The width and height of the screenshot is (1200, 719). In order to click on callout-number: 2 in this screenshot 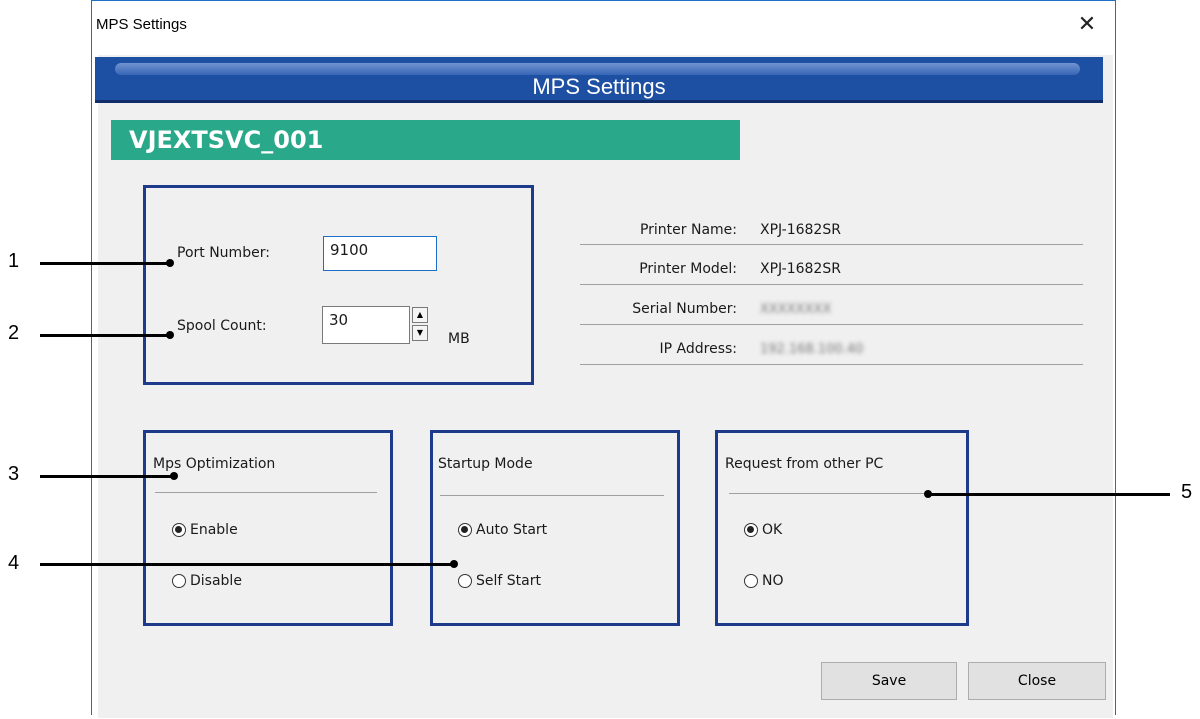, I will do `click(14, 333)`.